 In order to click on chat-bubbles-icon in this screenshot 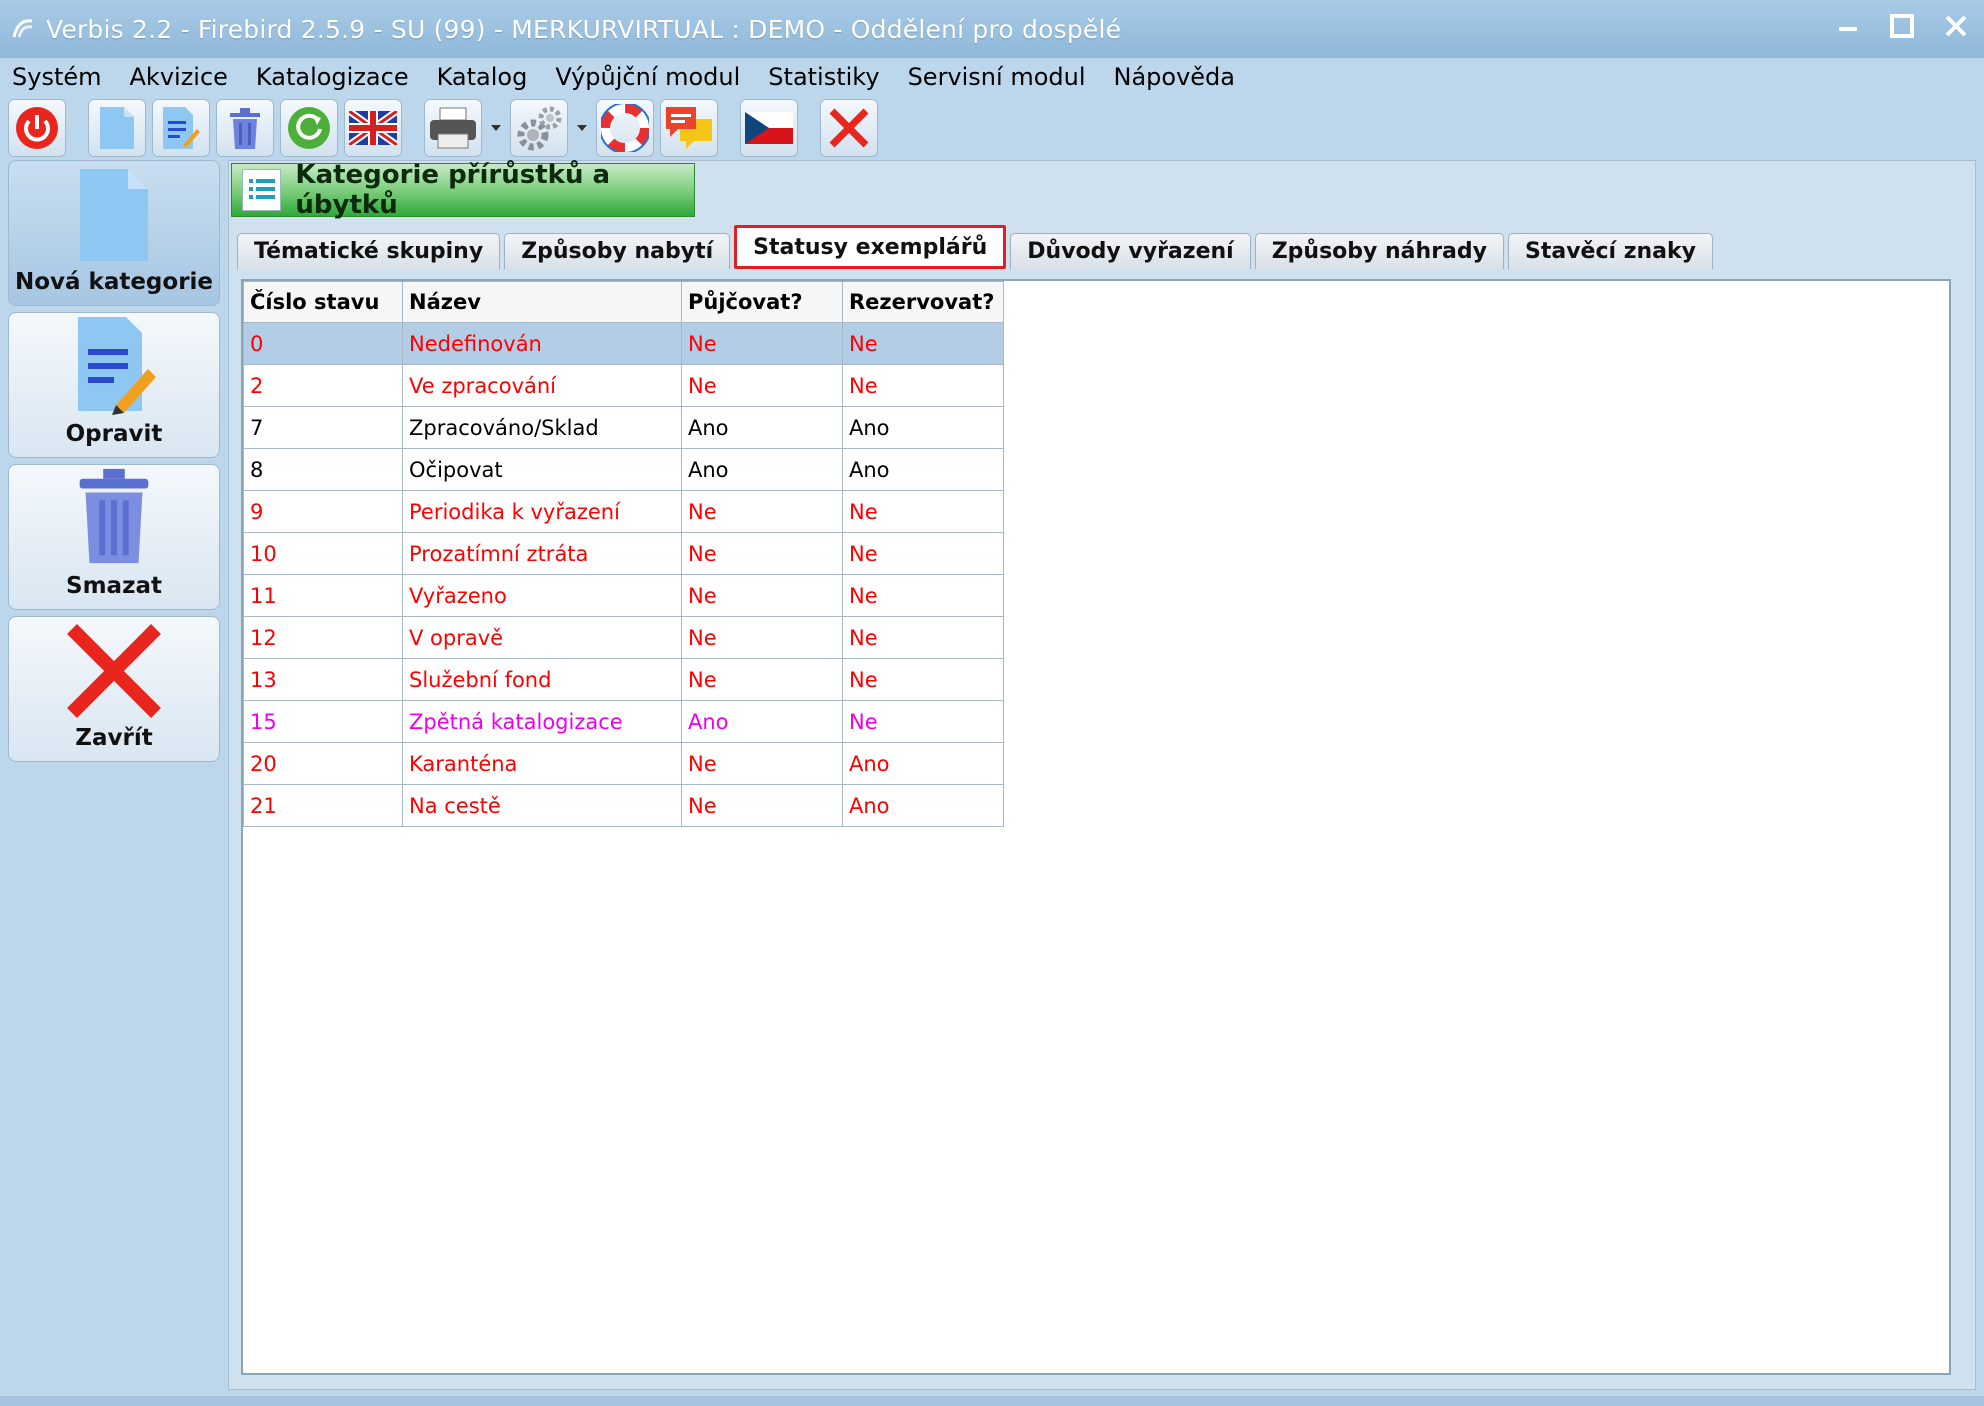, I will do `click(689, 128)`.